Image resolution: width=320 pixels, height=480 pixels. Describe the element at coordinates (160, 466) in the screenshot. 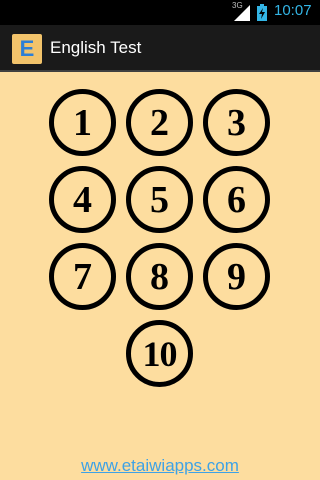

I see `website-link: www.etaiwiapps.com` at that location.